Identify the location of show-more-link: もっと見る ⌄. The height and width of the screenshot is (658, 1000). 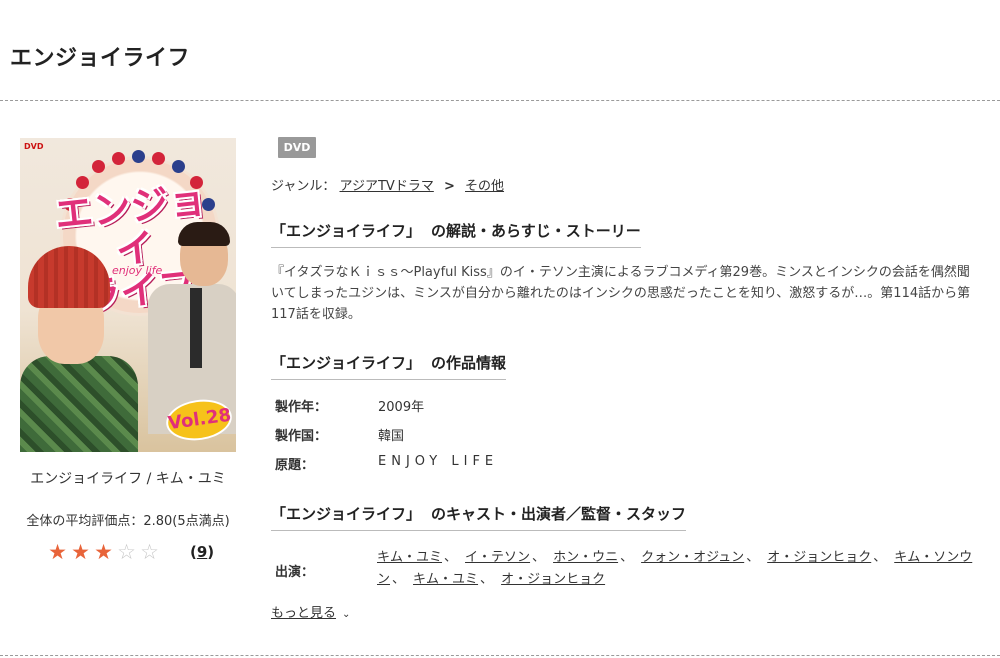
(310, 611).